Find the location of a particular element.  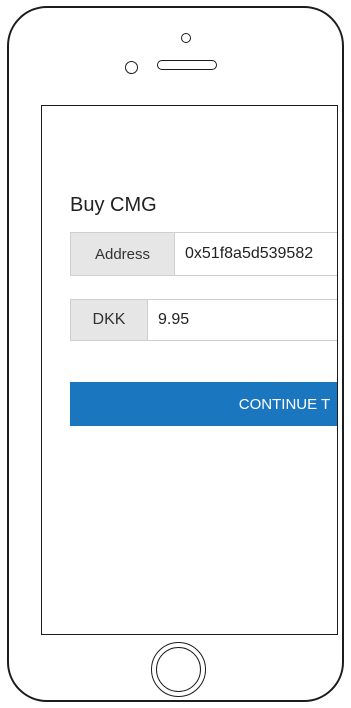

proximity-sensor-icon is located at coordinates (131, 67).